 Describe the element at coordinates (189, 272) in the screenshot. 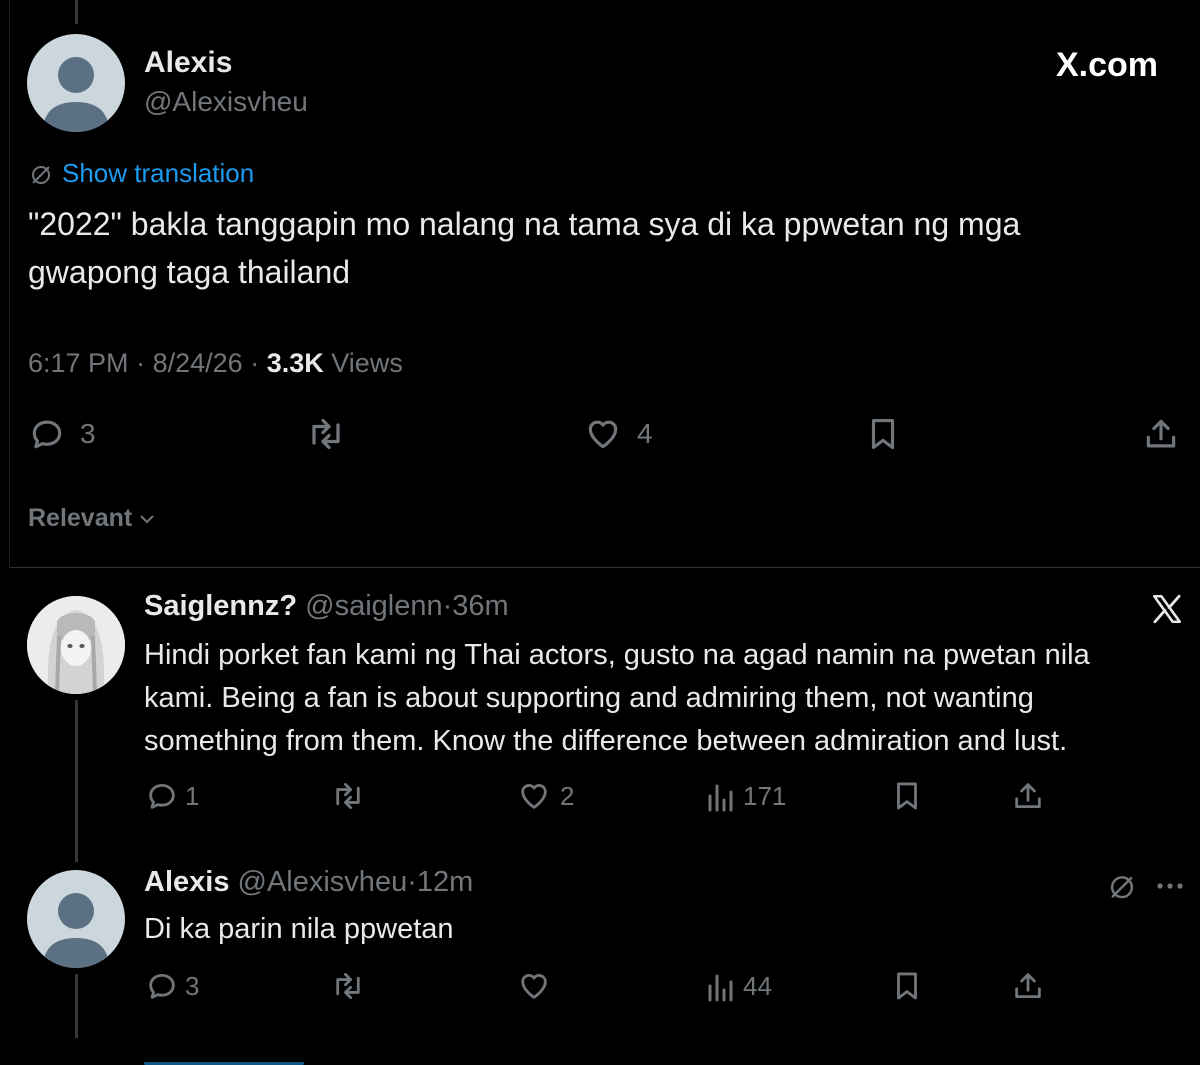

I see `post-text-line-2: gwapong taga thailand` at that location.